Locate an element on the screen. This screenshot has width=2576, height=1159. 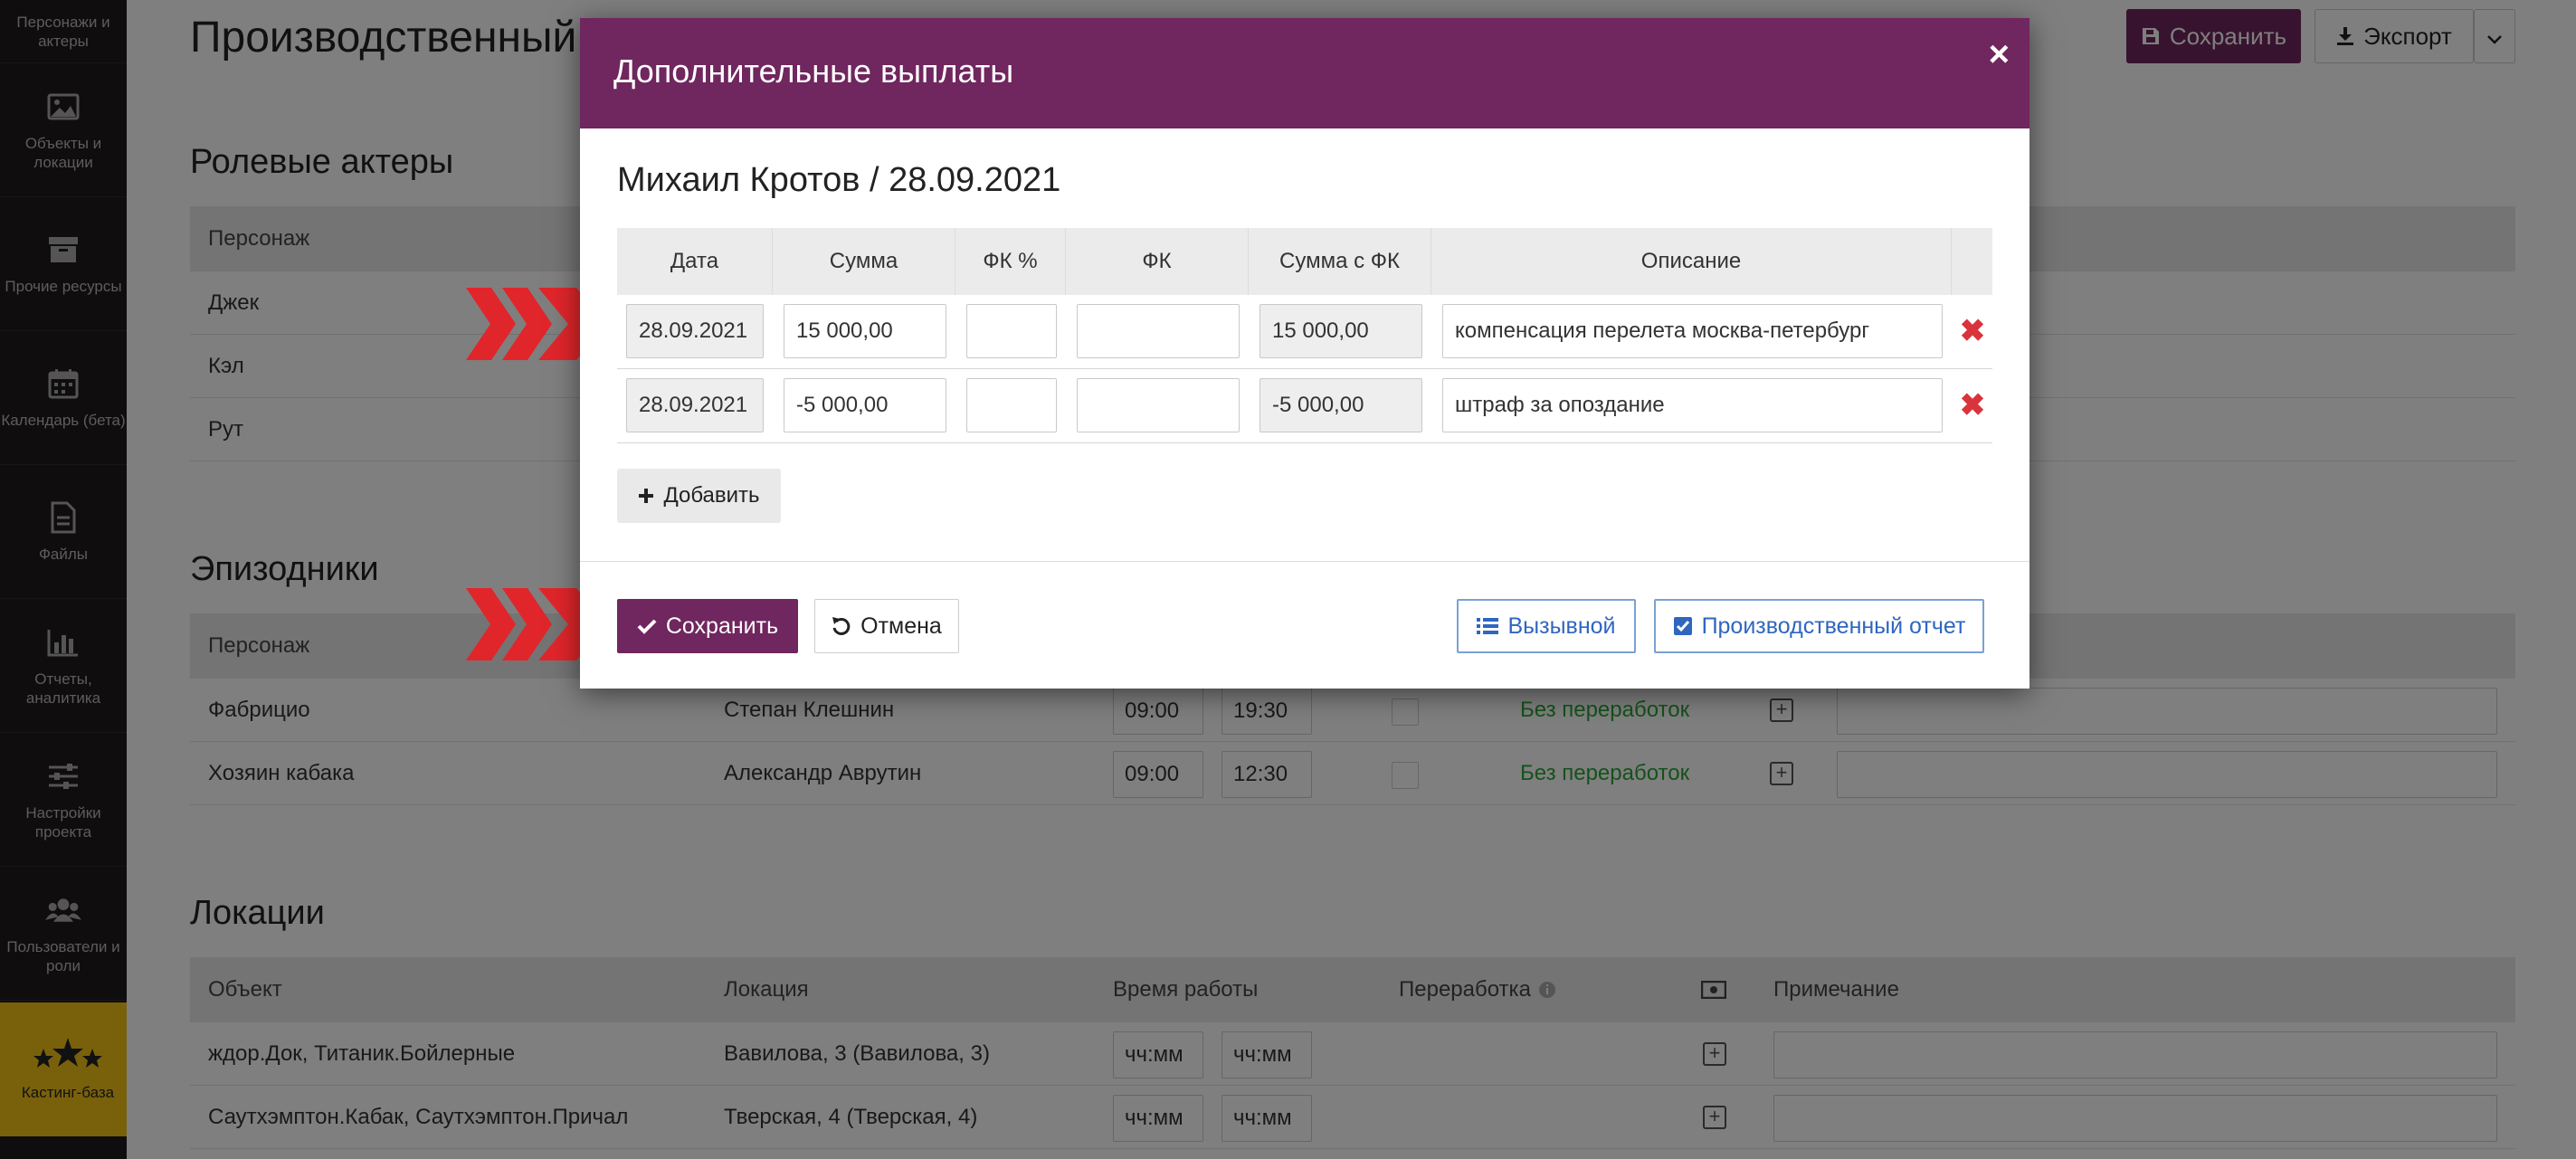
save-button: Сохранить is located at coordinates (708, 626).